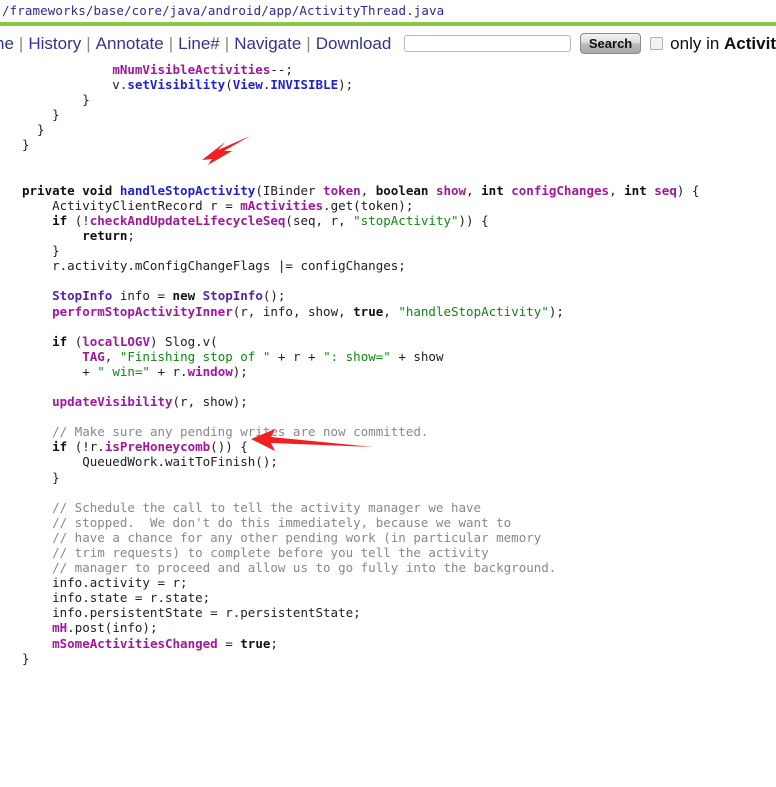  Describe the element at coordinates (248, 84) in the screenshot. I see `code-token-fn: View` at that location.